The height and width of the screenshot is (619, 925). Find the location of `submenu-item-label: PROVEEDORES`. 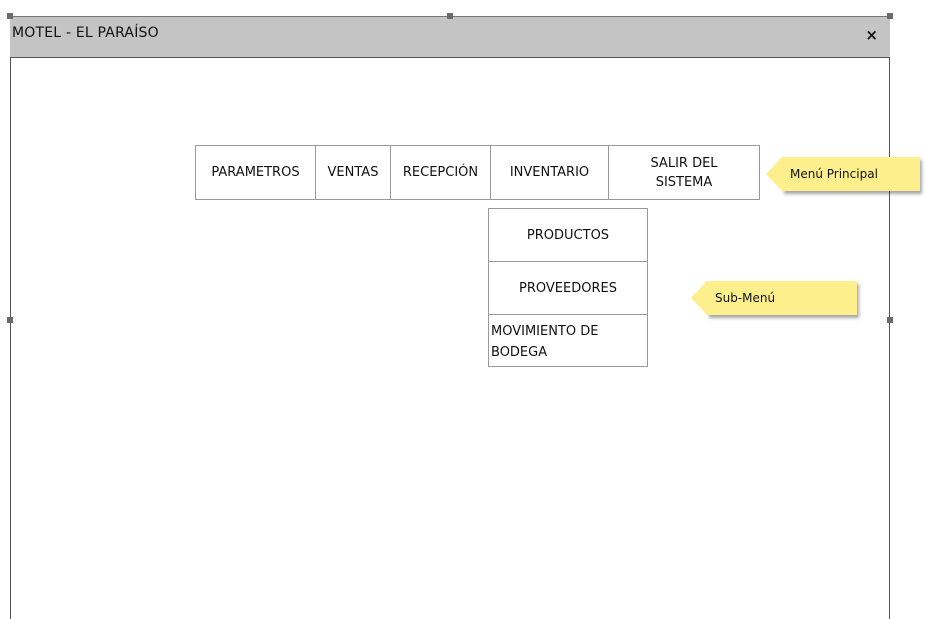

submenu-item-label: PROVEEDORES is located at coordinates (568, 288).